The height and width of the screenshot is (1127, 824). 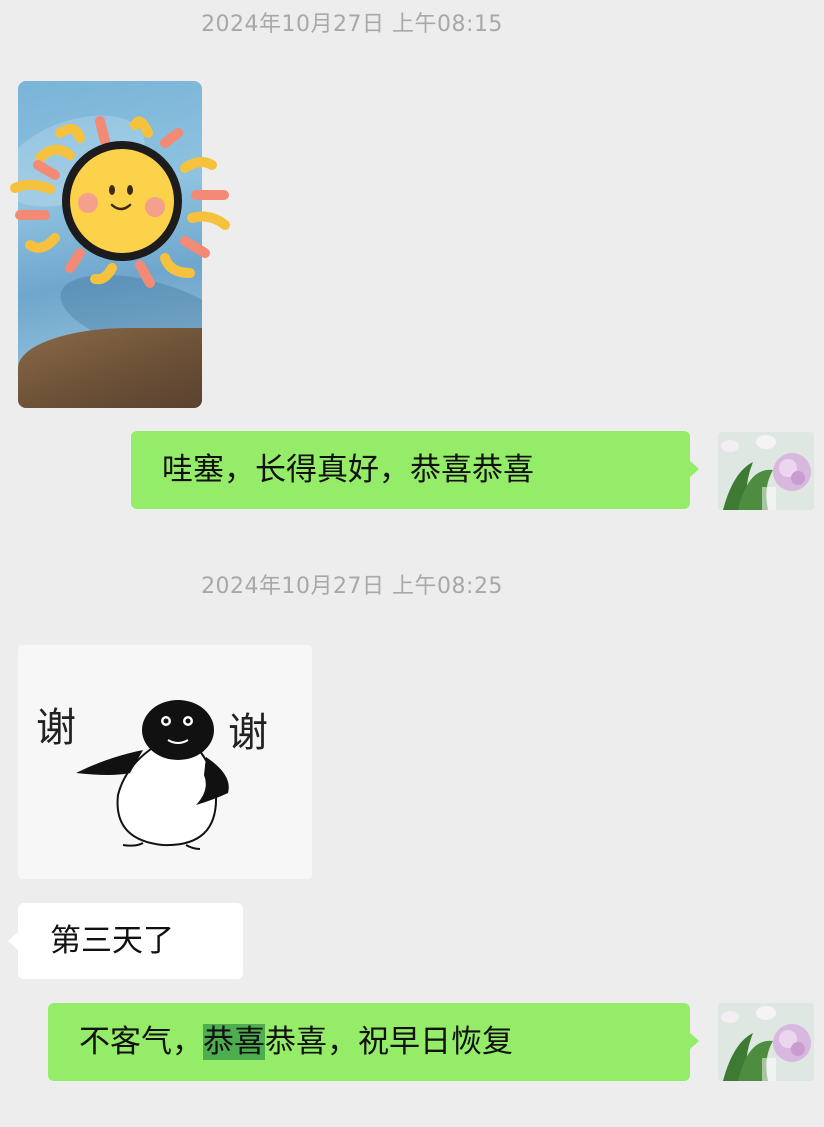 I want to click on penguin-drawing, so click(x=152, y=775).